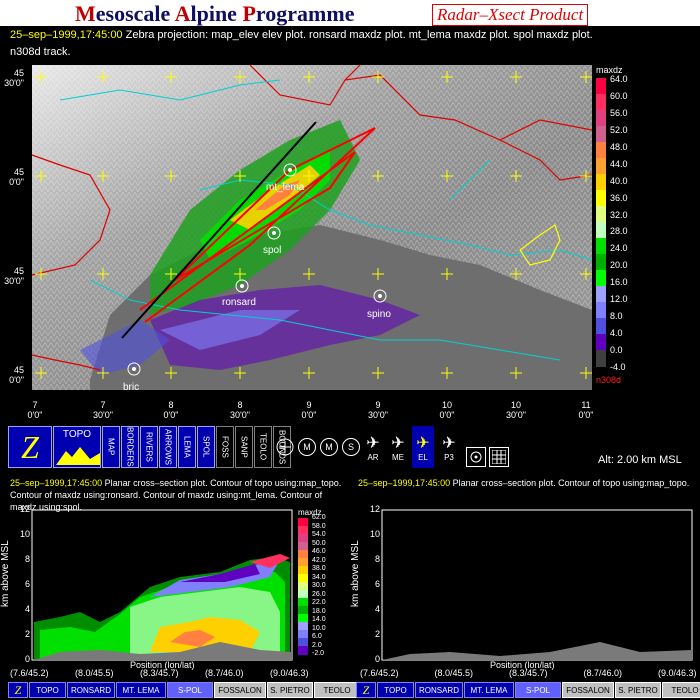 This screenshot has width=700, height=700. I want to click on aircraft-me-button: ✈ ME, so click(398, 447).